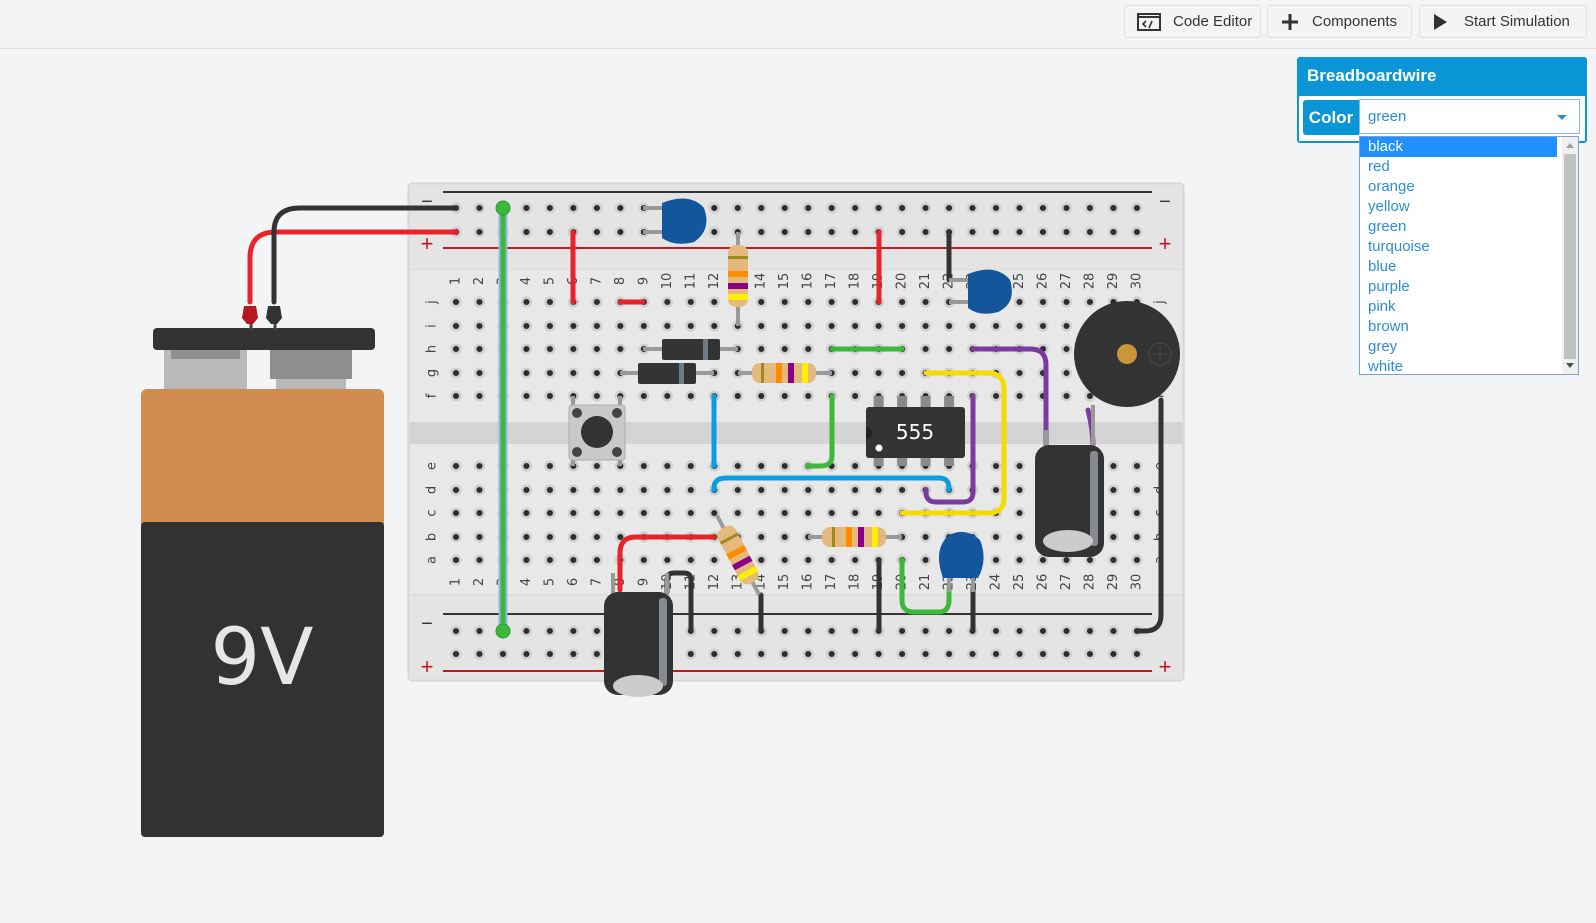 The height and width of the screenshot is (923, 1596). What do you see at coordinates (262, 582) in the screenshot?
I see `battery-9v: 9V` at bounding box center [262, 582].